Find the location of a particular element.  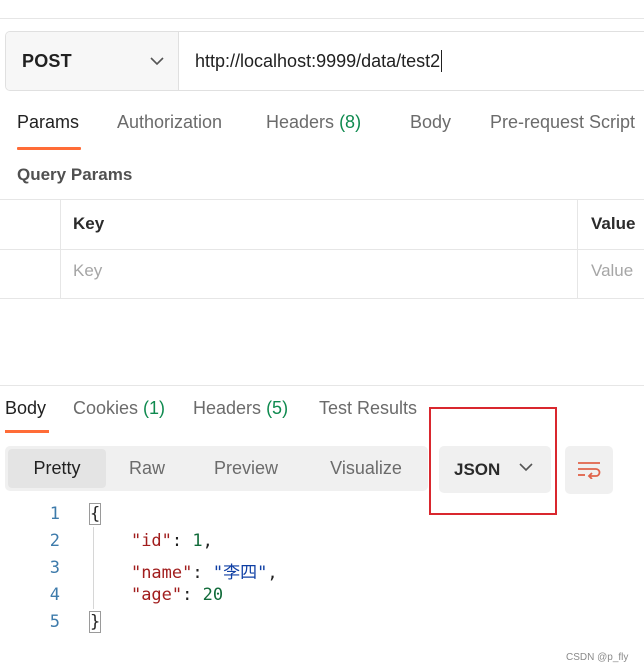

chevron-down-icon is located at coordinates (157, 60).